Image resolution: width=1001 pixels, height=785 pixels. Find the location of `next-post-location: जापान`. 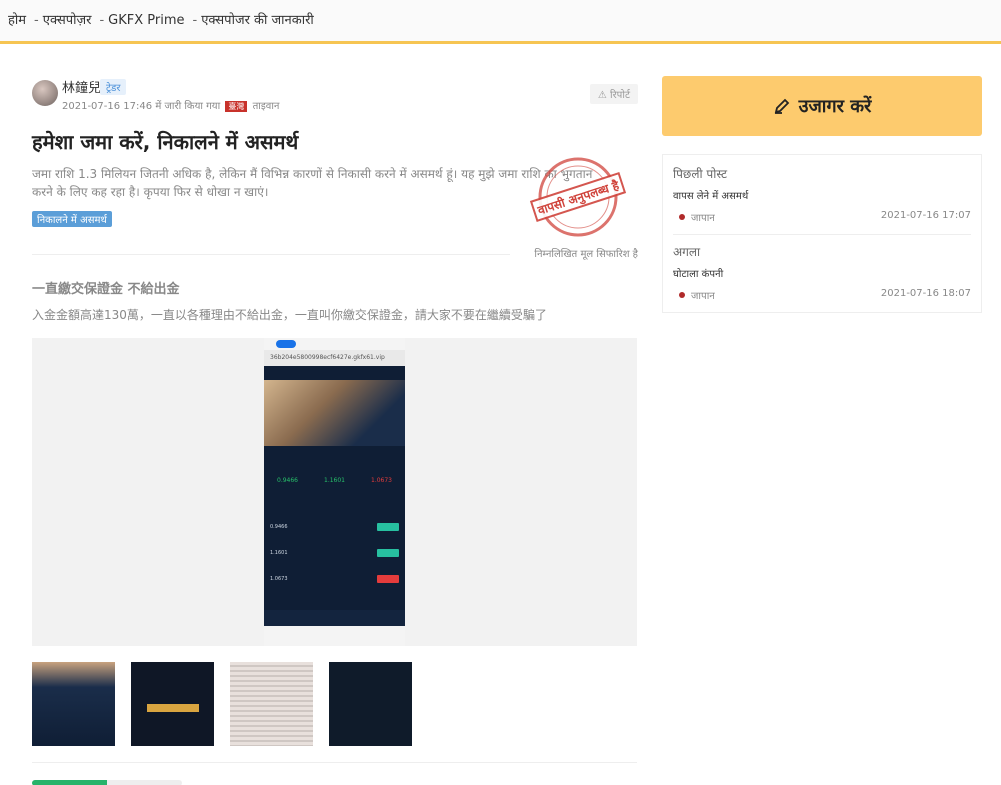

next-post-location: जापान is located at coordinates (694, 295).